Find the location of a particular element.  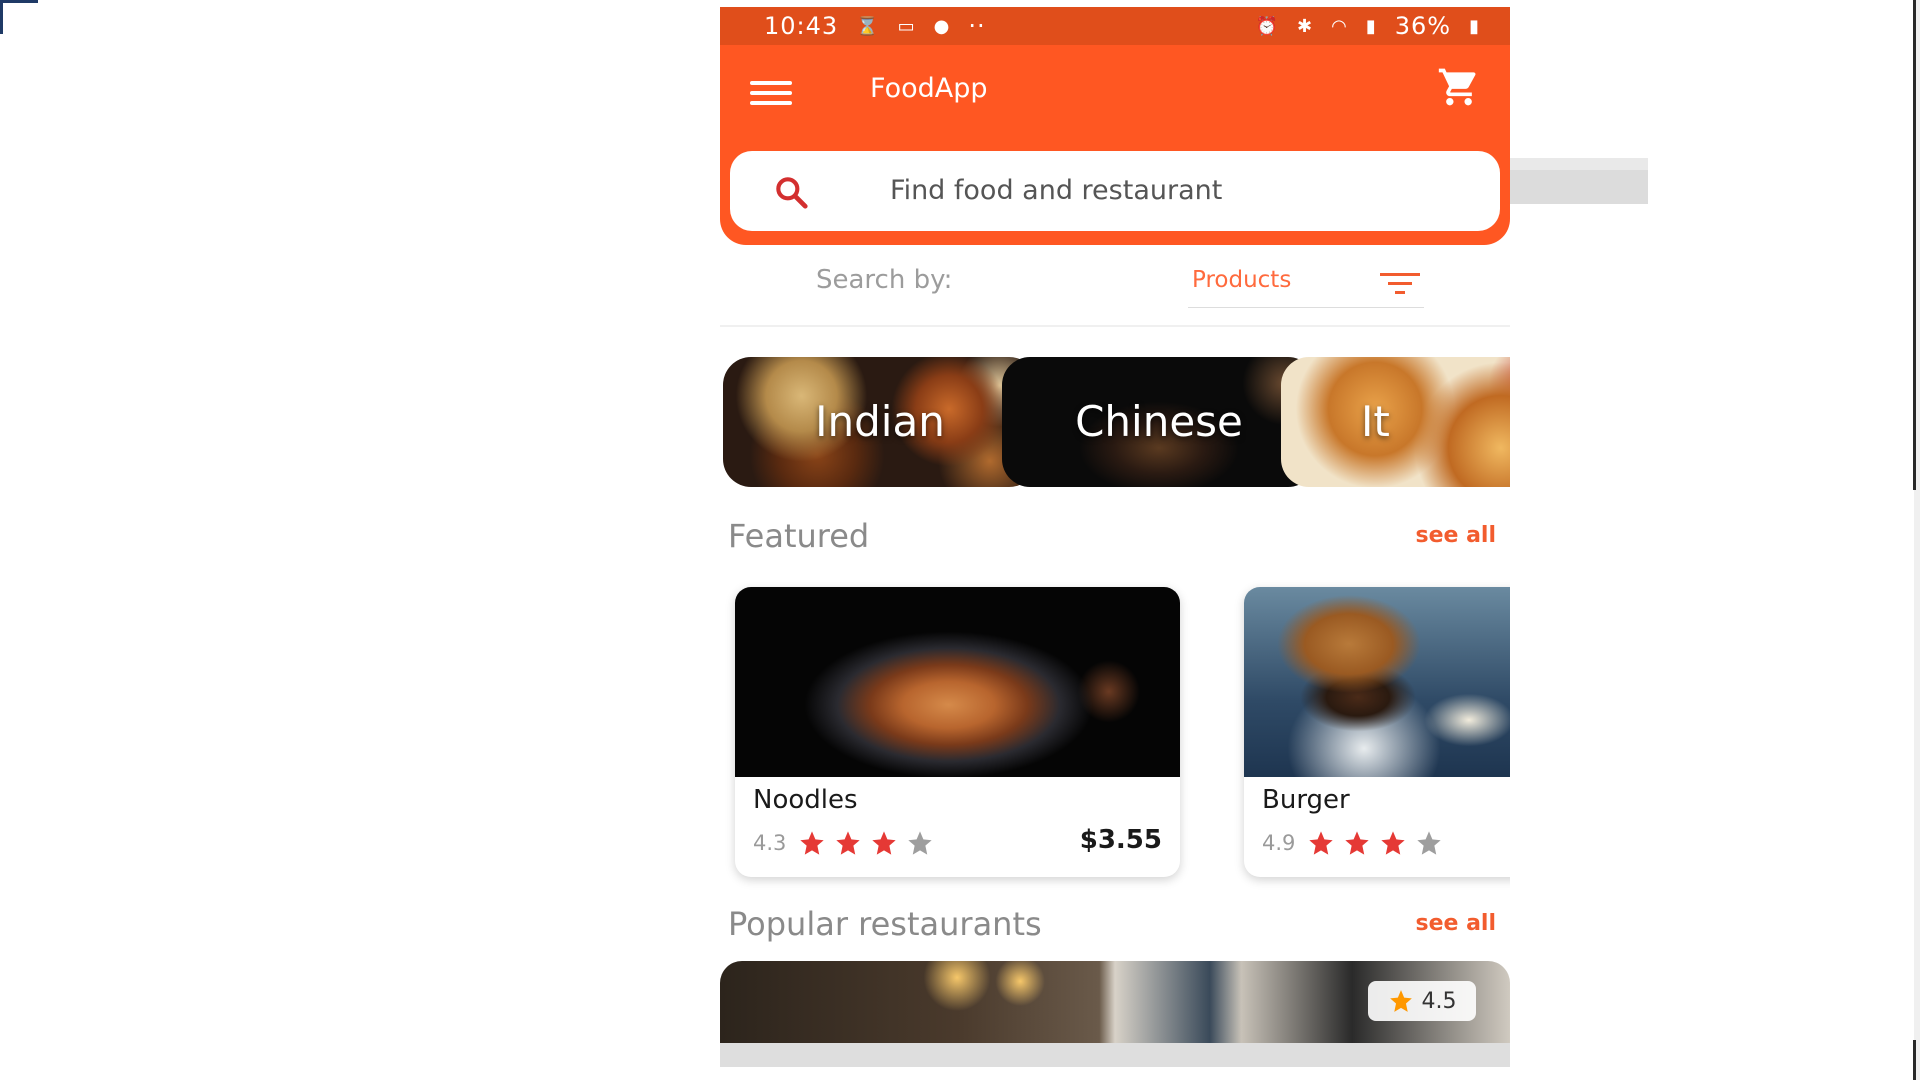

search-placeholder: Find food and restaurant is located at coordinates (1056, 190).